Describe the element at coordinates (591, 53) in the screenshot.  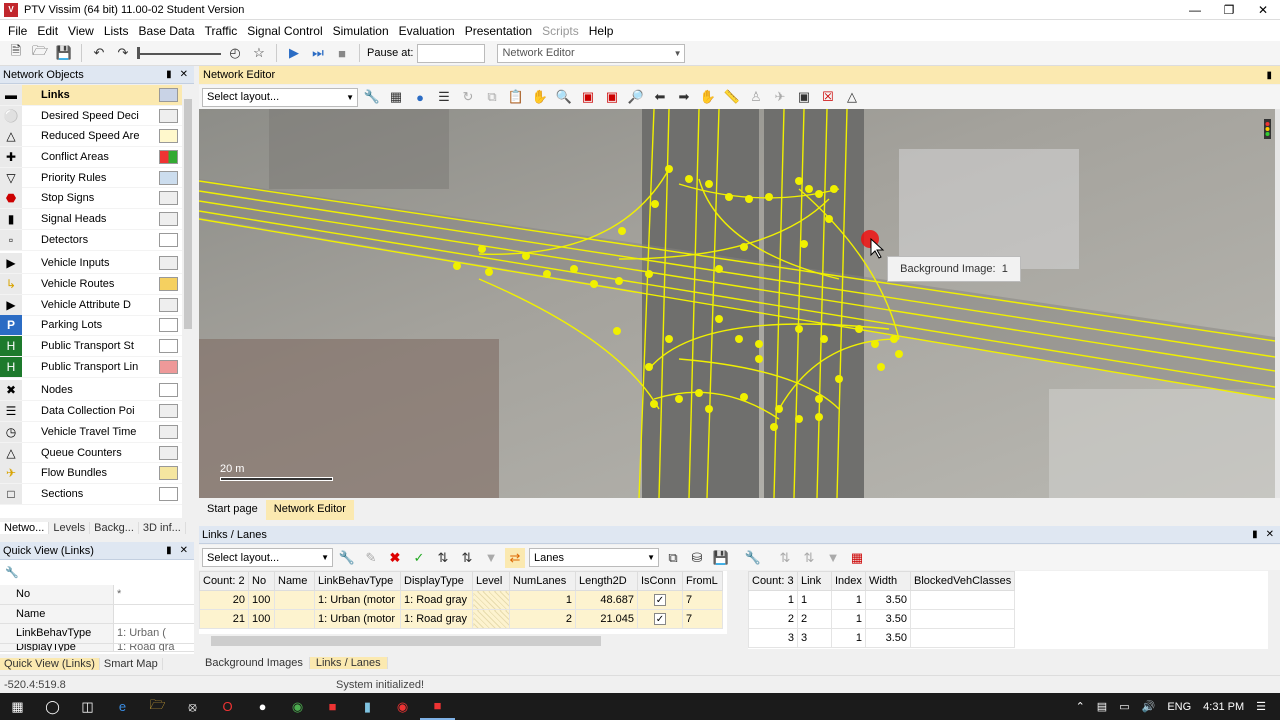
I see `editor-type-select: Network Editor ▼` at that location.